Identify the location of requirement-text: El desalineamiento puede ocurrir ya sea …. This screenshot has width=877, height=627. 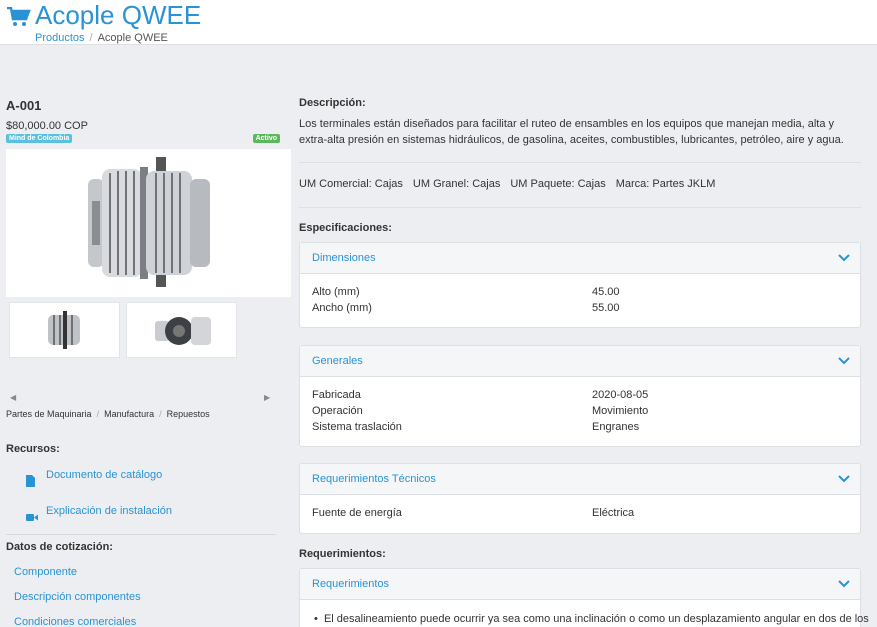
(596, 619).